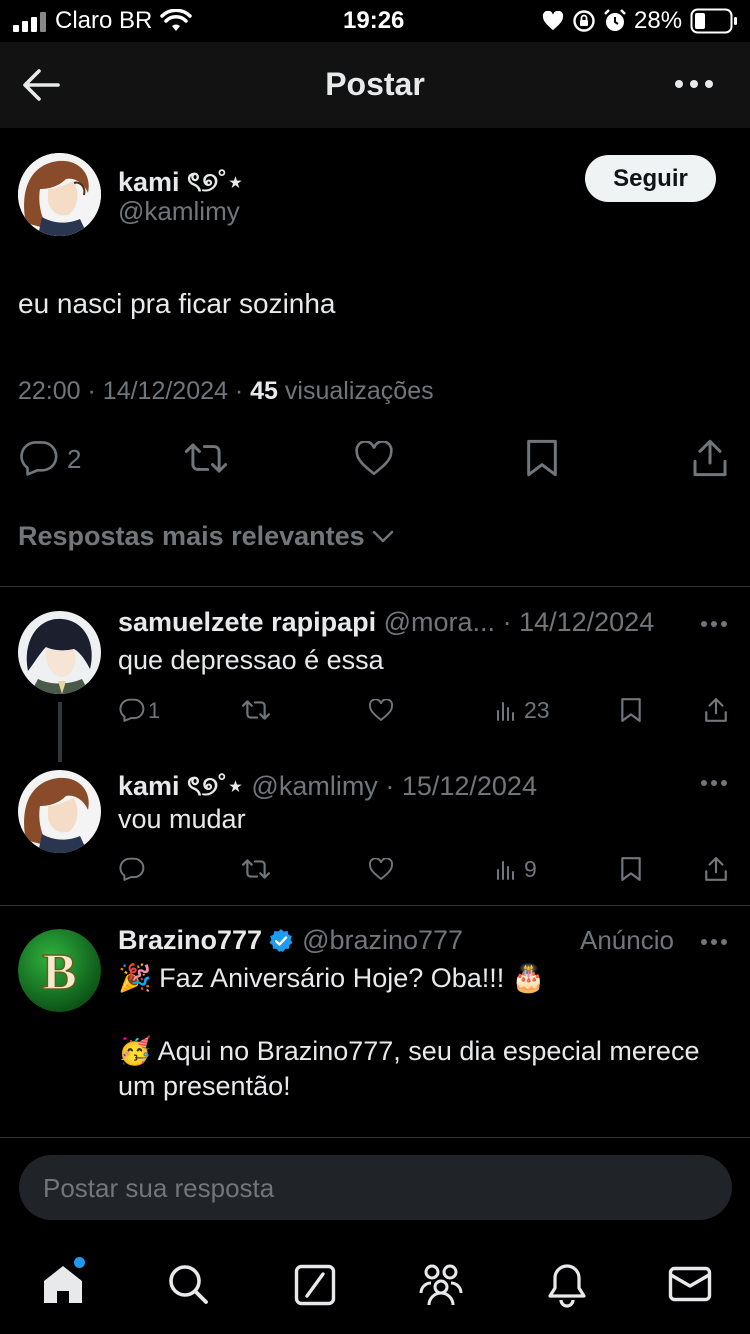 The height and width of the screenshot is (1334, 750). Describe the element at coordinates (650, 178) in the screenshot. I see `follow-button: Seguir` at that location.